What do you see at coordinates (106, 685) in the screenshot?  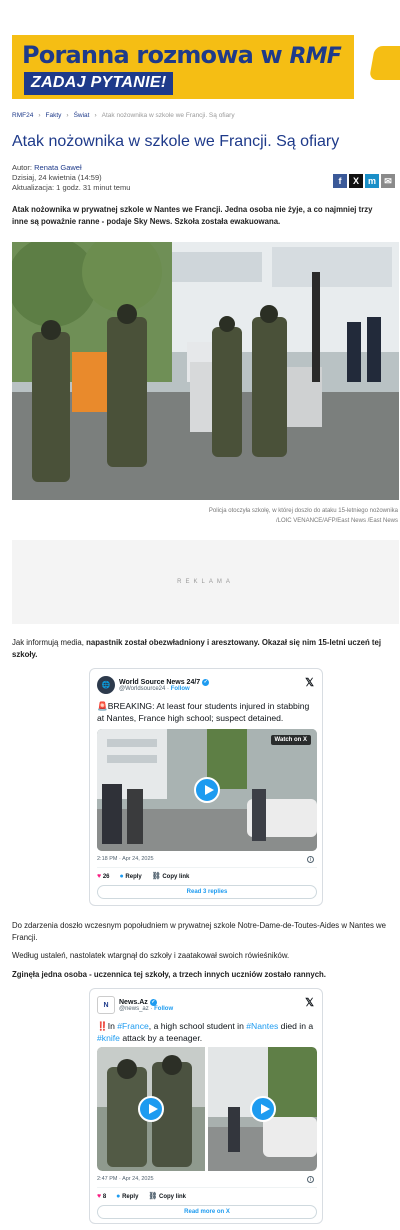 I see `avatar: 🌐` at bounding box center [106, 685].